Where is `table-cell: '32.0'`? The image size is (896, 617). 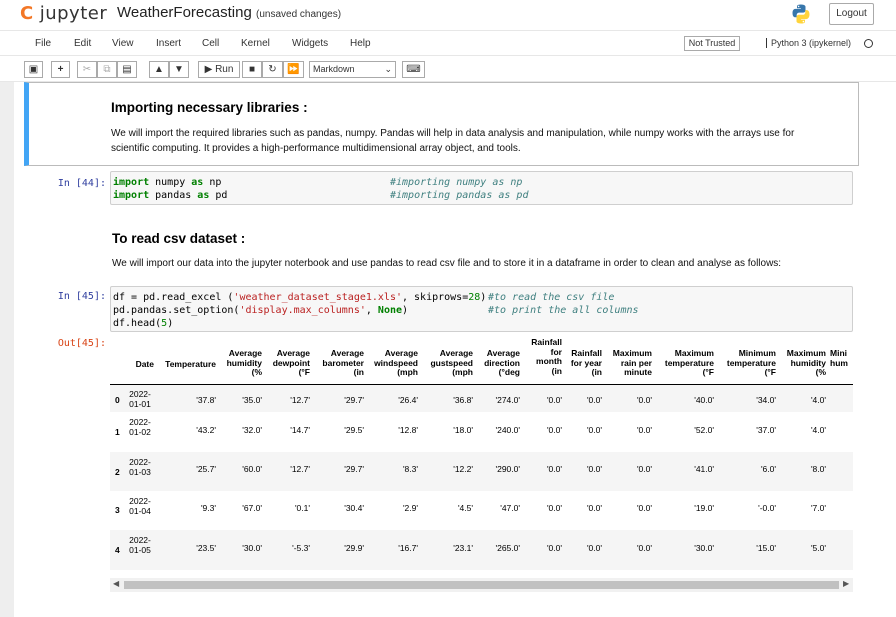 table-cell: '32.0' is located at coordinates (252, 430).